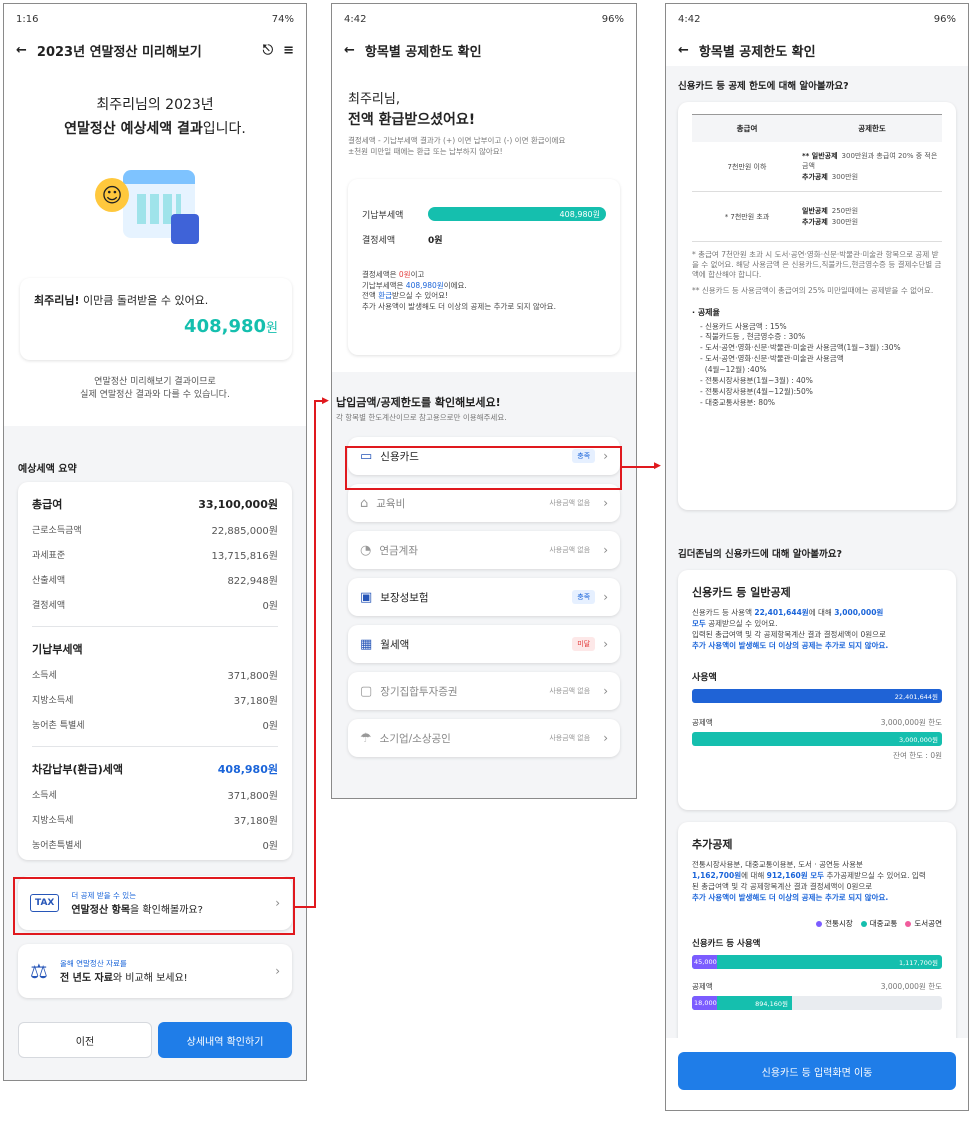 Image resolution: width=971 pixels, height=1125 pixels. Describe the element at coordinates (119, 52) in the screenshot. I see `page-title: 2023년 연말정산 미리해보기` at that location.